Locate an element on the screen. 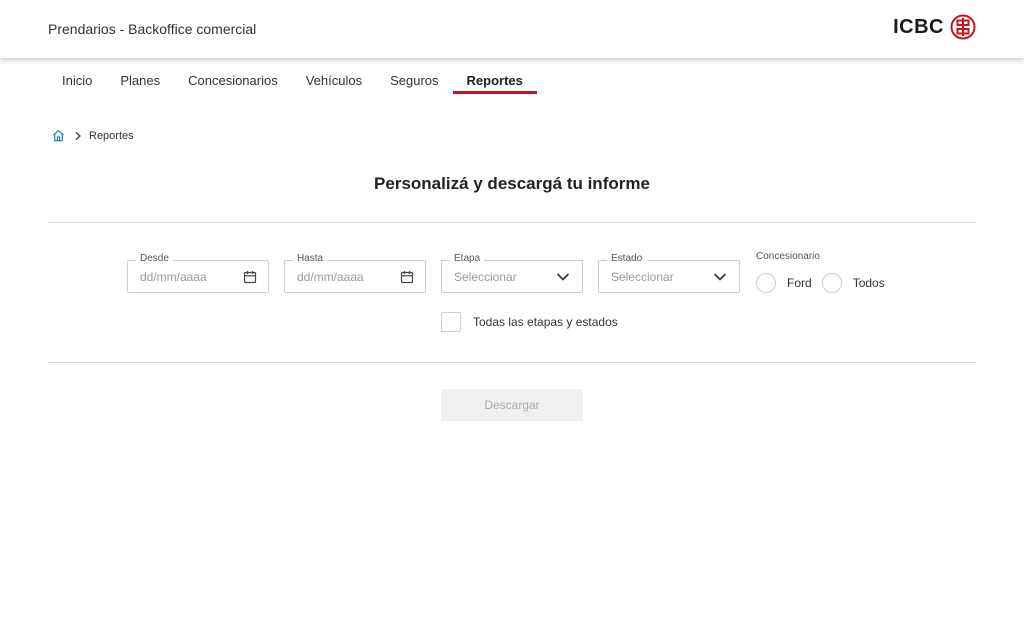 This screenshot has height=640, width=1024. app-header: Prendarios - Backoffice comercial ICBC is located at coordinates (512, 29).